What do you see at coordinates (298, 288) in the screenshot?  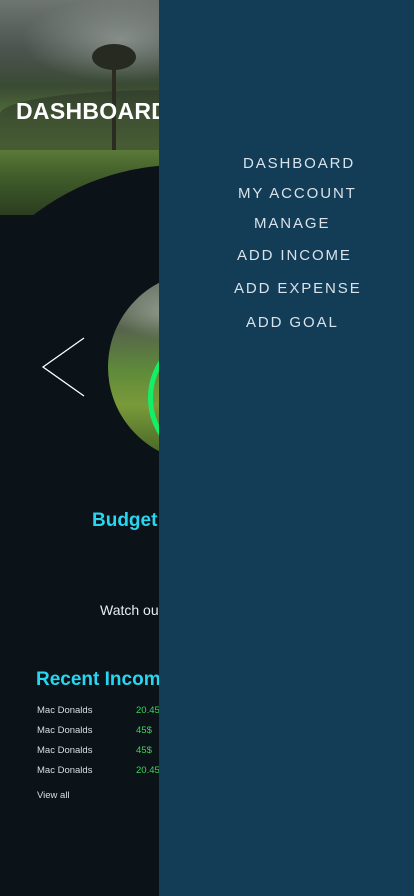 I see `menu-item-add-expense: ADD EXPENSE` at bounding box center [298, 288].